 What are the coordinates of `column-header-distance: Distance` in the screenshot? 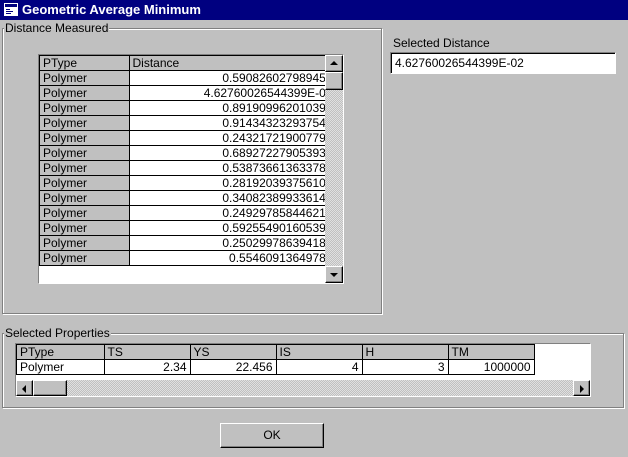 It's located at (233, 63).